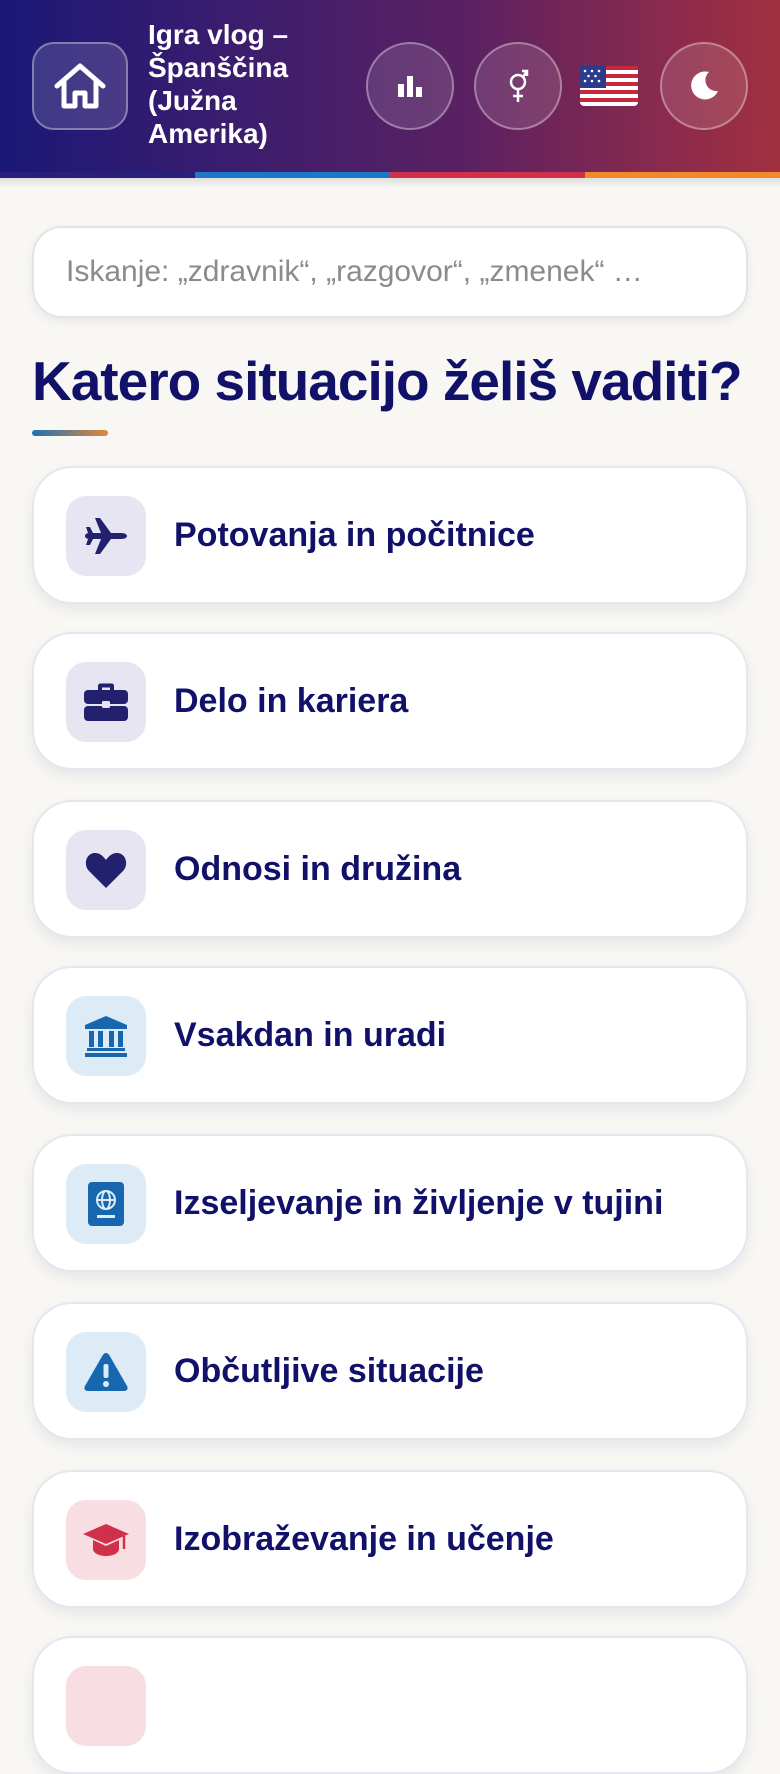 This screenshot has height=1774, width=780. I want to click on passport-icon, so click(106, 1204).